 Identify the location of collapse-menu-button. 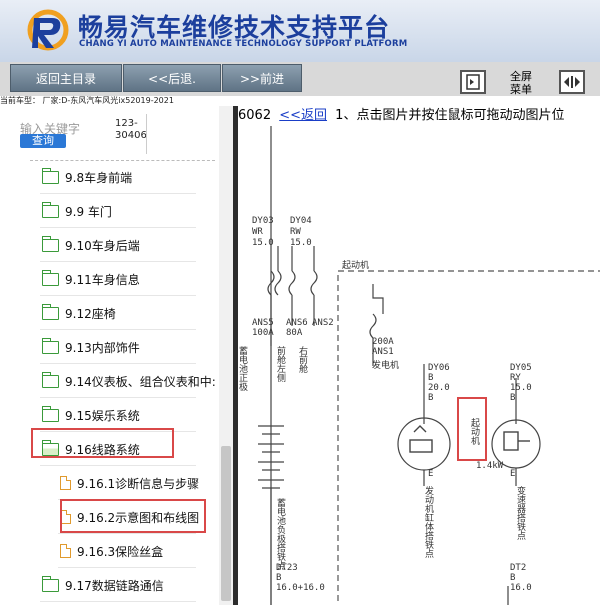
(473, 82).